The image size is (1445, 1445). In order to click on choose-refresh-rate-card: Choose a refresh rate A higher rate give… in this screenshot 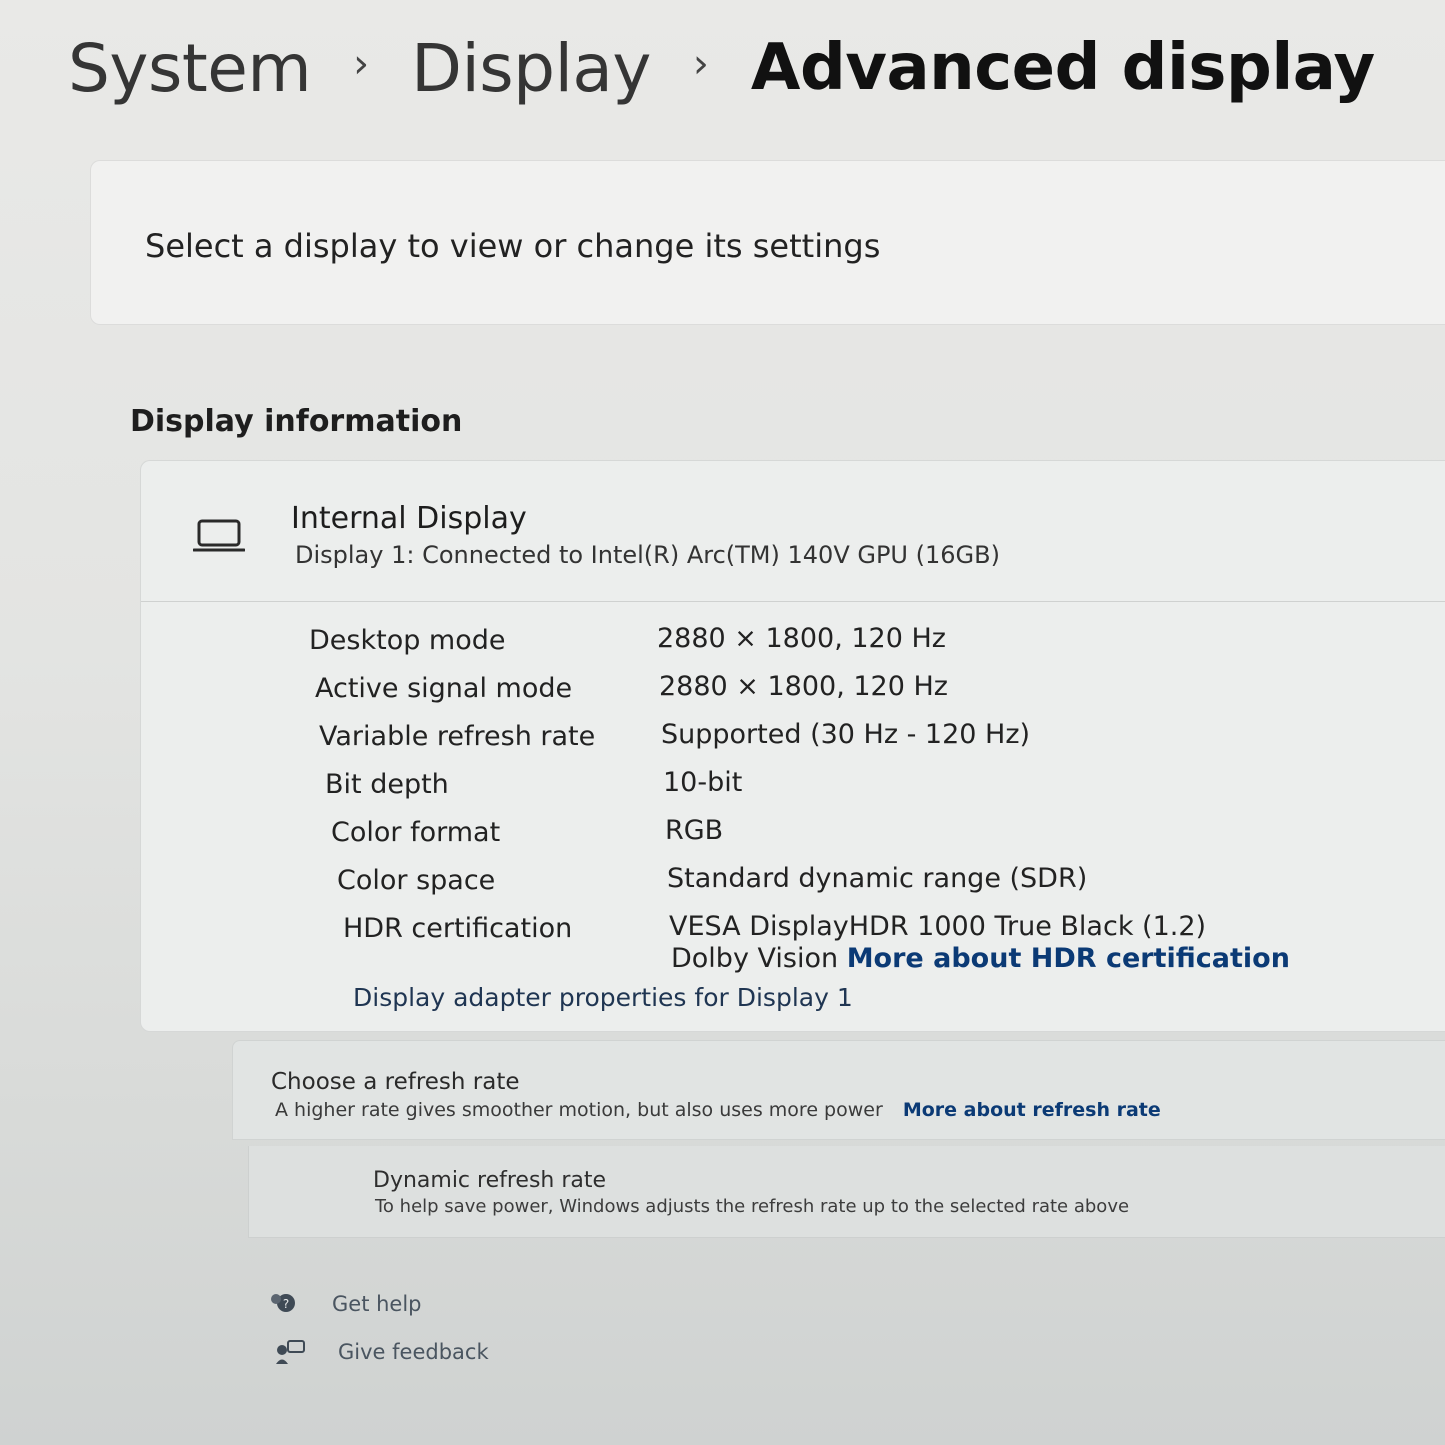, I will do `click(838, 1090)`.